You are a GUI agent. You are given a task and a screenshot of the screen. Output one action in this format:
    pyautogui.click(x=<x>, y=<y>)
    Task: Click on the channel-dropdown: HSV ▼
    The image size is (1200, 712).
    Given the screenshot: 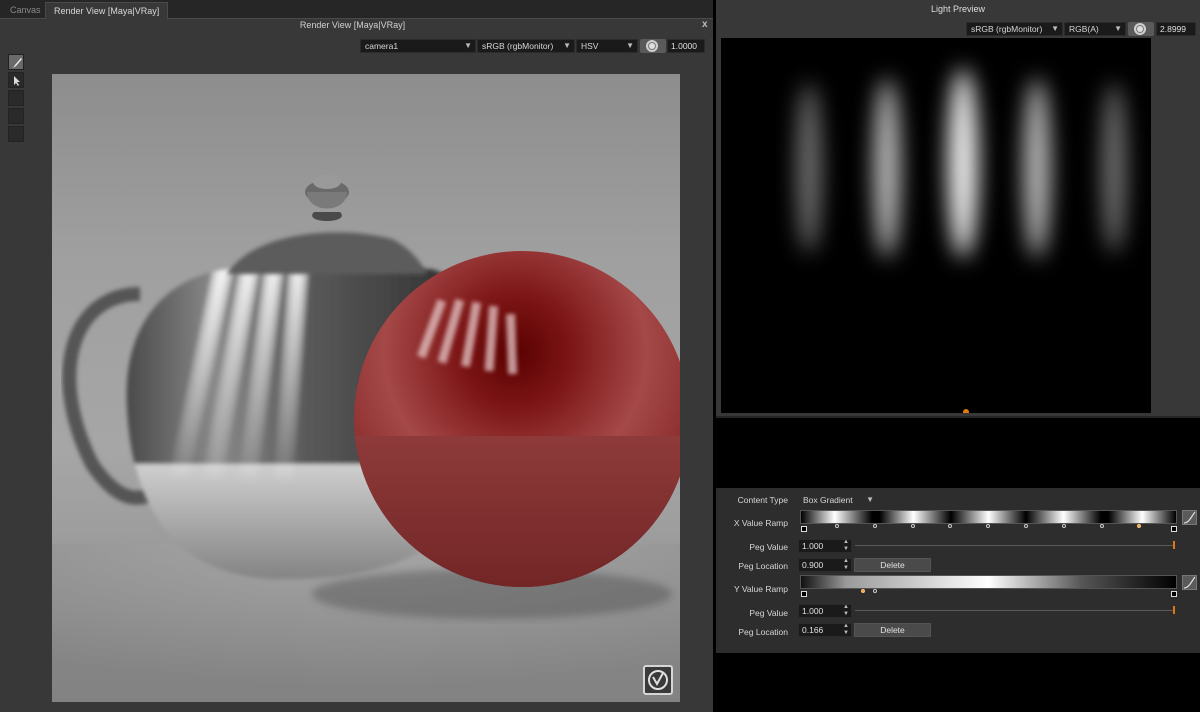 What is the action you would take?
    pyautogui.click(x=607, y=46)
    